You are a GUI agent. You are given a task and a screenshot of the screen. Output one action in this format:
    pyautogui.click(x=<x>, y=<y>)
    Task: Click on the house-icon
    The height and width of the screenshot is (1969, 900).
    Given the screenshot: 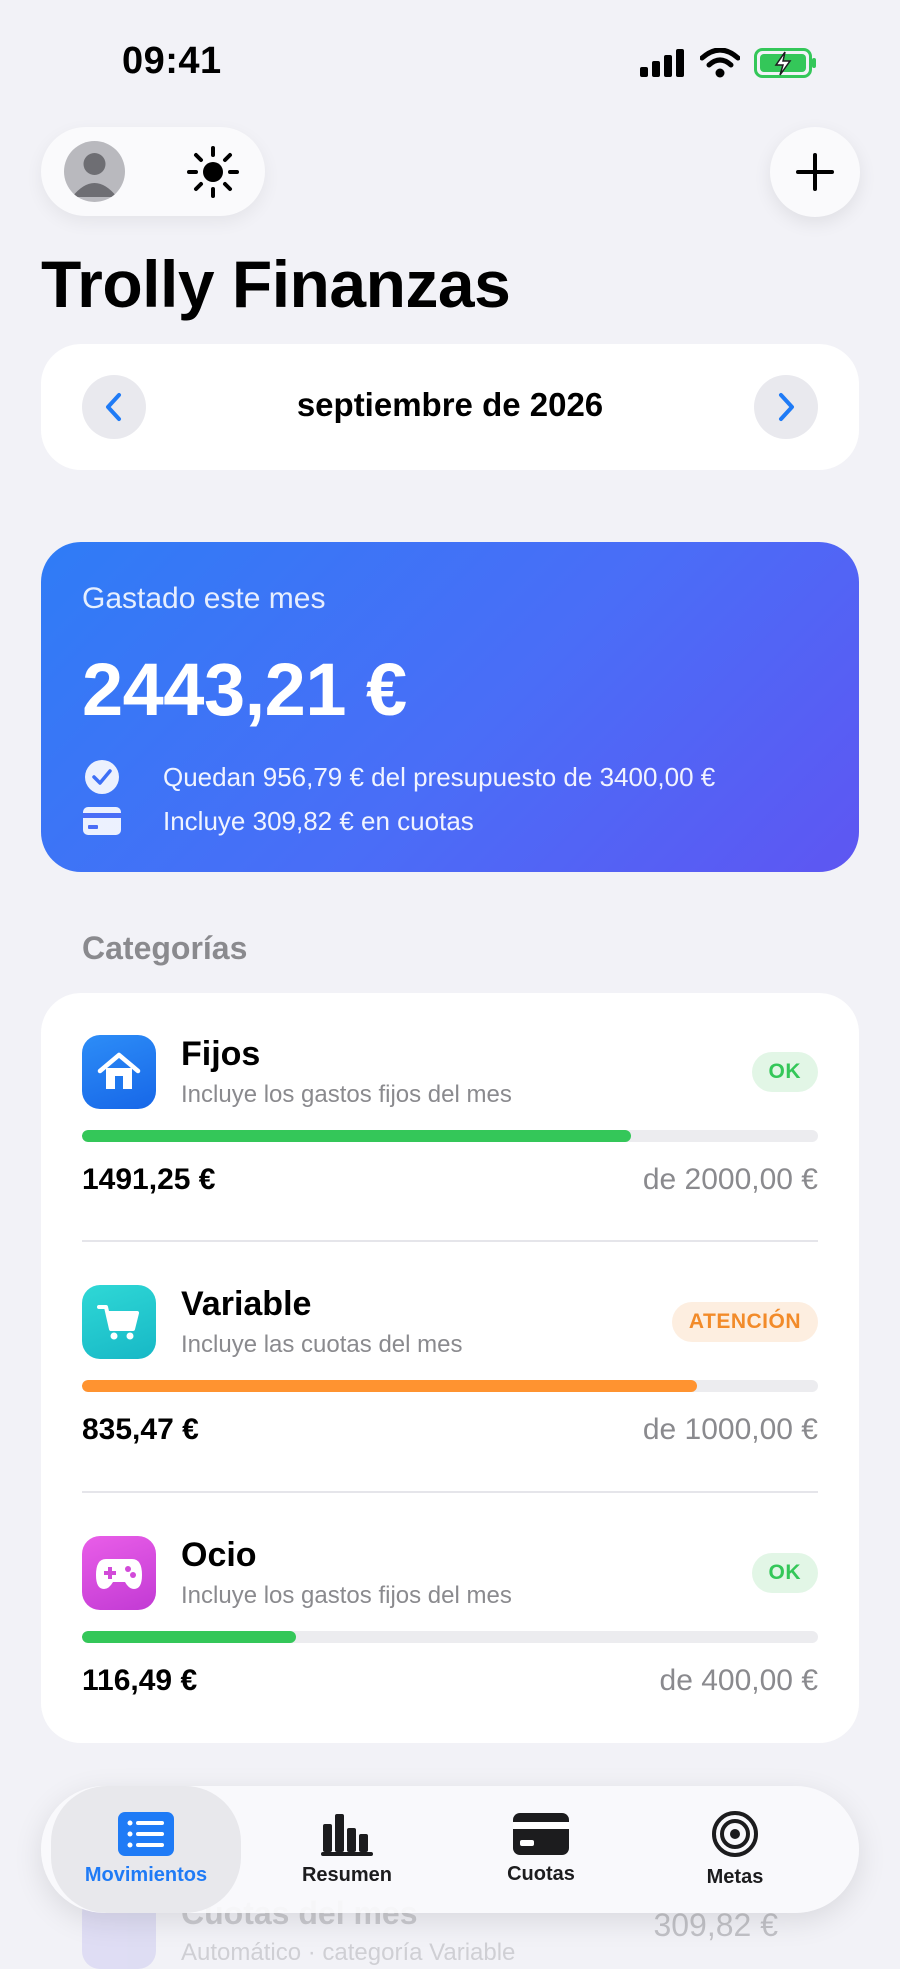 What is the action you would take?
    pyautogui.click(x=119, y=1072)
    